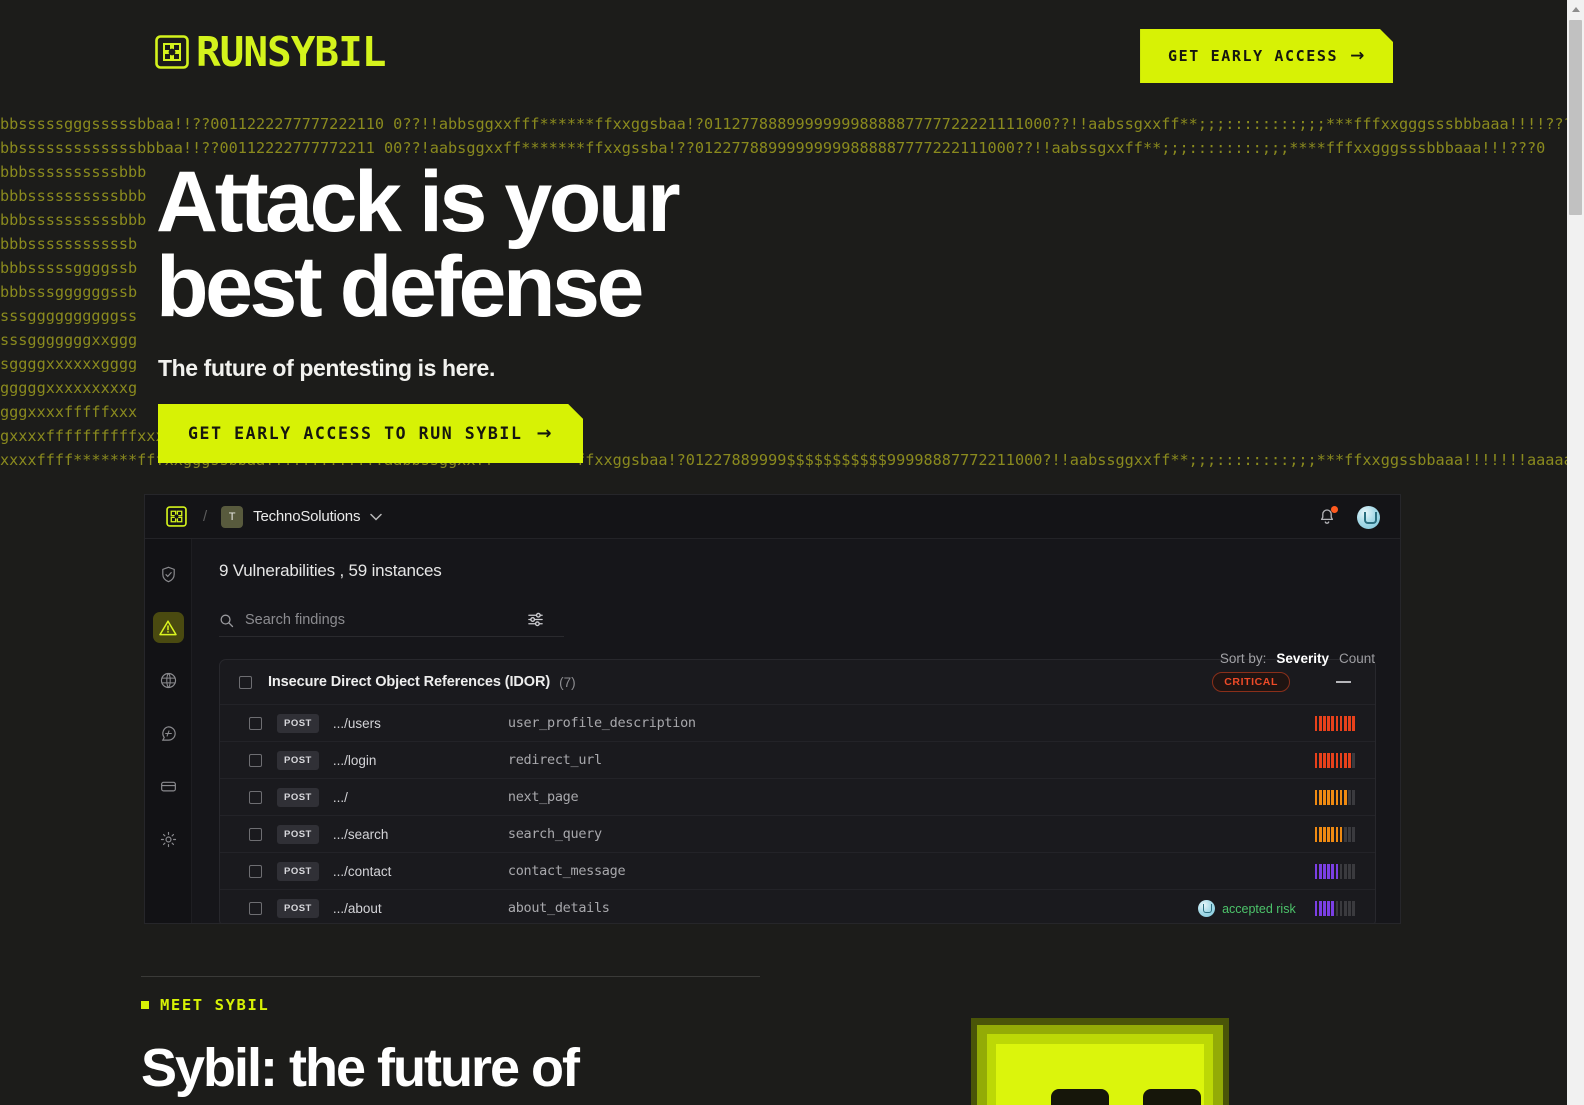  Describe the element at coordinates (566, 871) in the screenshot. I see `parameter-name: contact_message` at that location.